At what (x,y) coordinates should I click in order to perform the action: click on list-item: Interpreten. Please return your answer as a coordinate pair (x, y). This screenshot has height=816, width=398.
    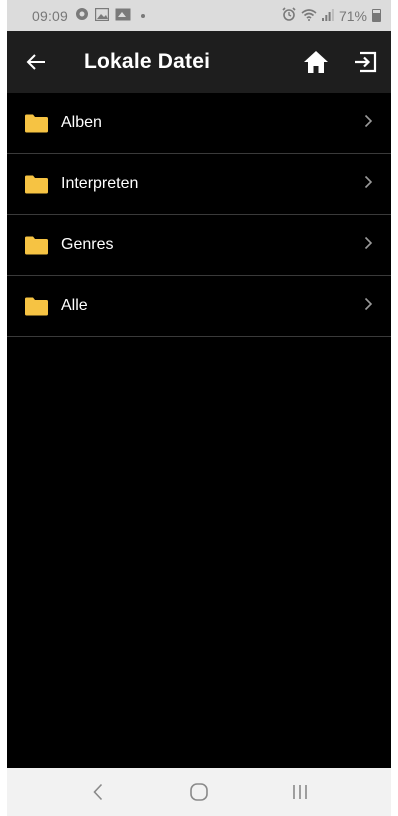
    Looking at the image, I should click on (199, 184).